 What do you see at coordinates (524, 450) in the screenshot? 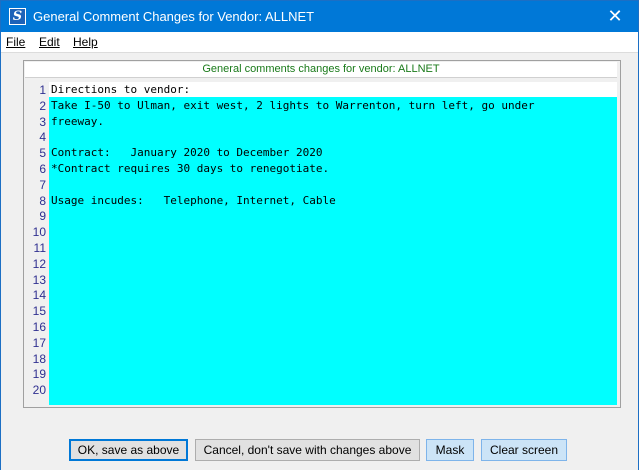
I see `clear-screen-button: Clear screen` at bounding box center [524, 450].